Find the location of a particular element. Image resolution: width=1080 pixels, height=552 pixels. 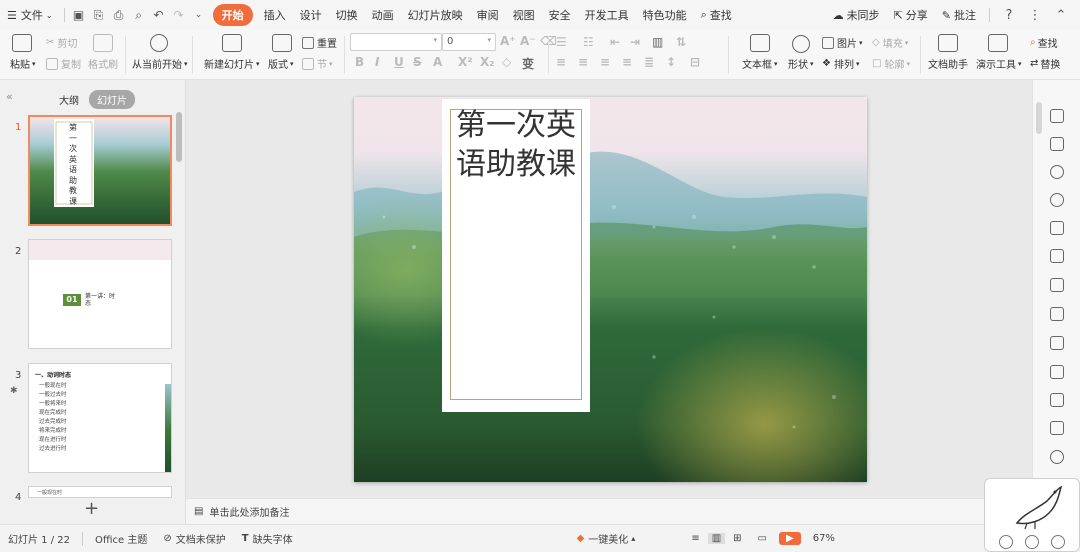

sidebar-scrollbar is located at coordinates (1039, 118).